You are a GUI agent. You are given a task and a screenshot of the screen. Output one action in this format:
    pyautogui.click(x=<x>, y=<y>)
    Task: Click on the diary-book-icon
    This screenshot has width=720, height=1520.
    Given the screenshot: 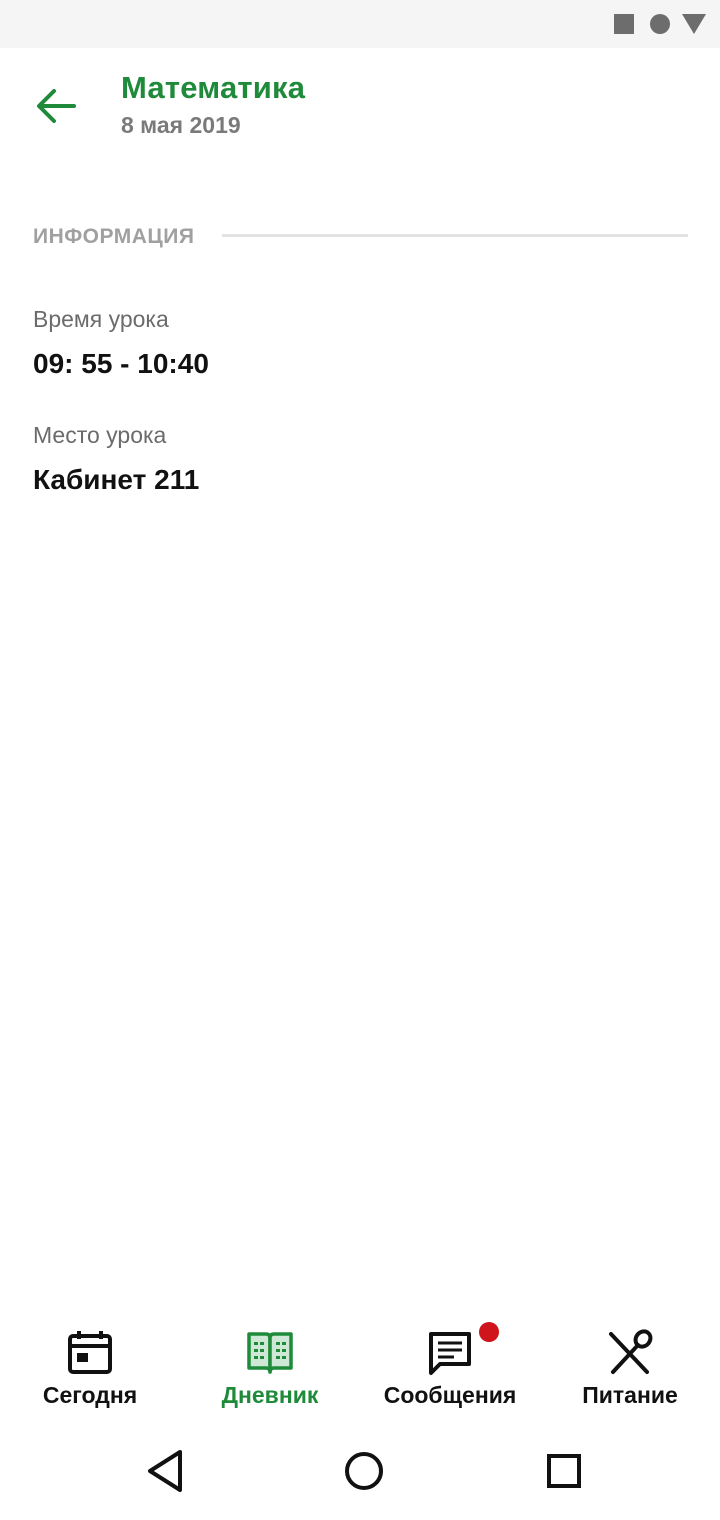 What is the action you would take?
    pyautogui.click(x=270, y=1353)
    